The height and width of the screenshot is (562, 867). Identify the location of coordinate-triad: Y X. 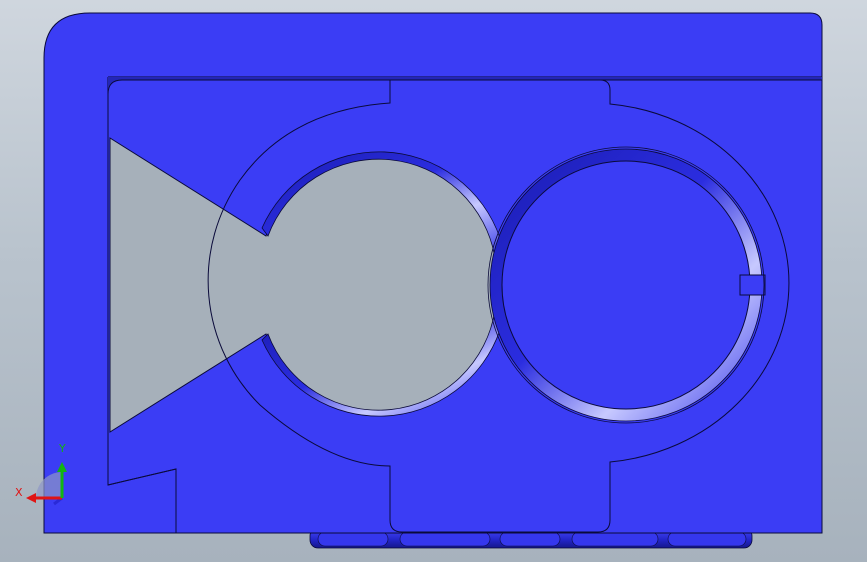
(49, 475).